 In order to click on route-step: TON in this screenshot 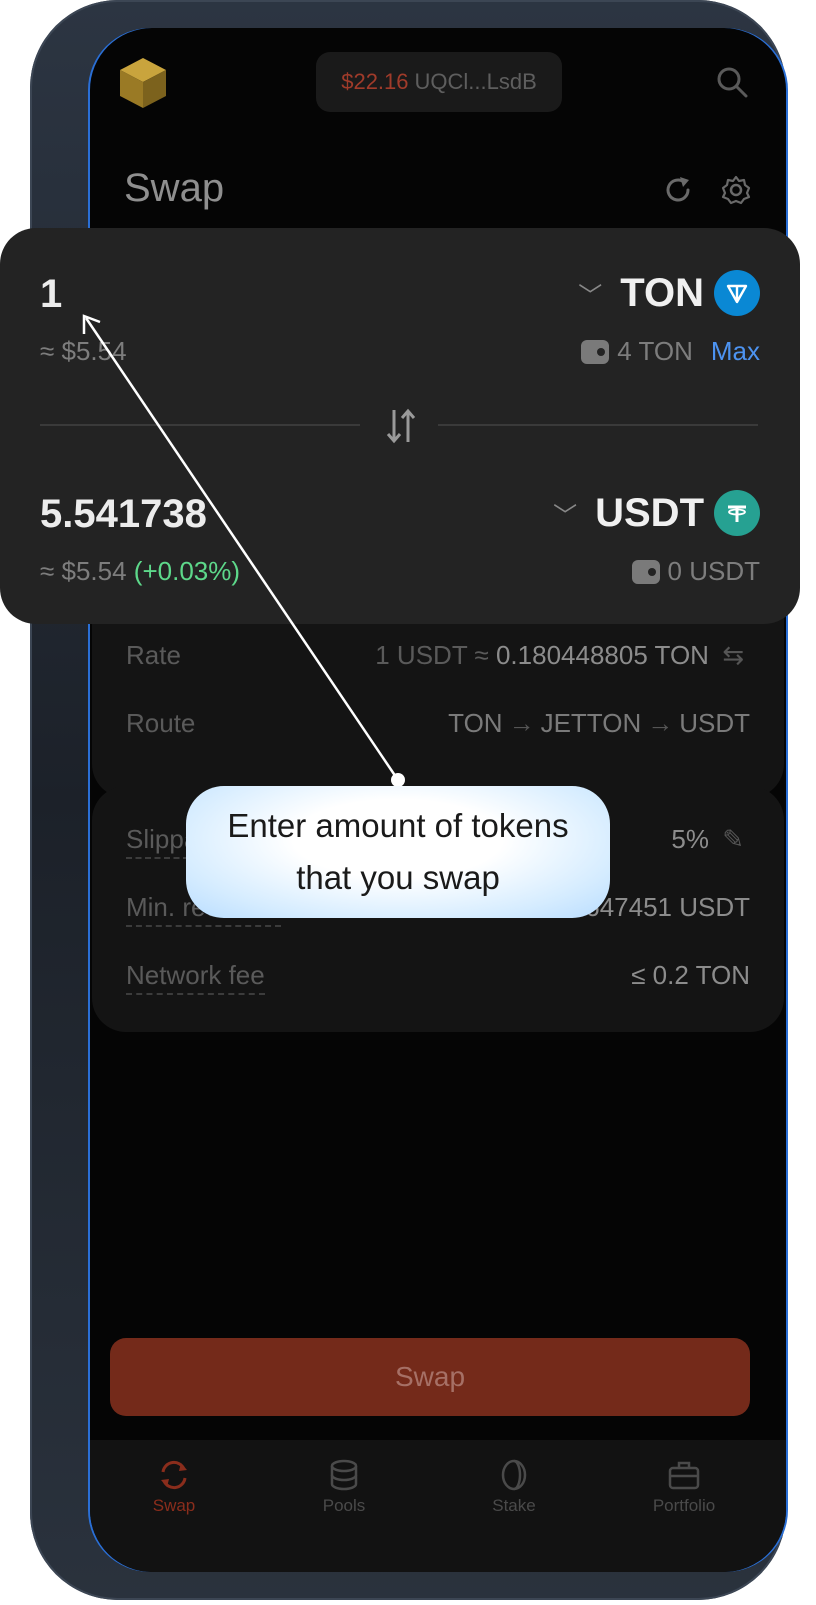, I will do `click(475, 723)`.